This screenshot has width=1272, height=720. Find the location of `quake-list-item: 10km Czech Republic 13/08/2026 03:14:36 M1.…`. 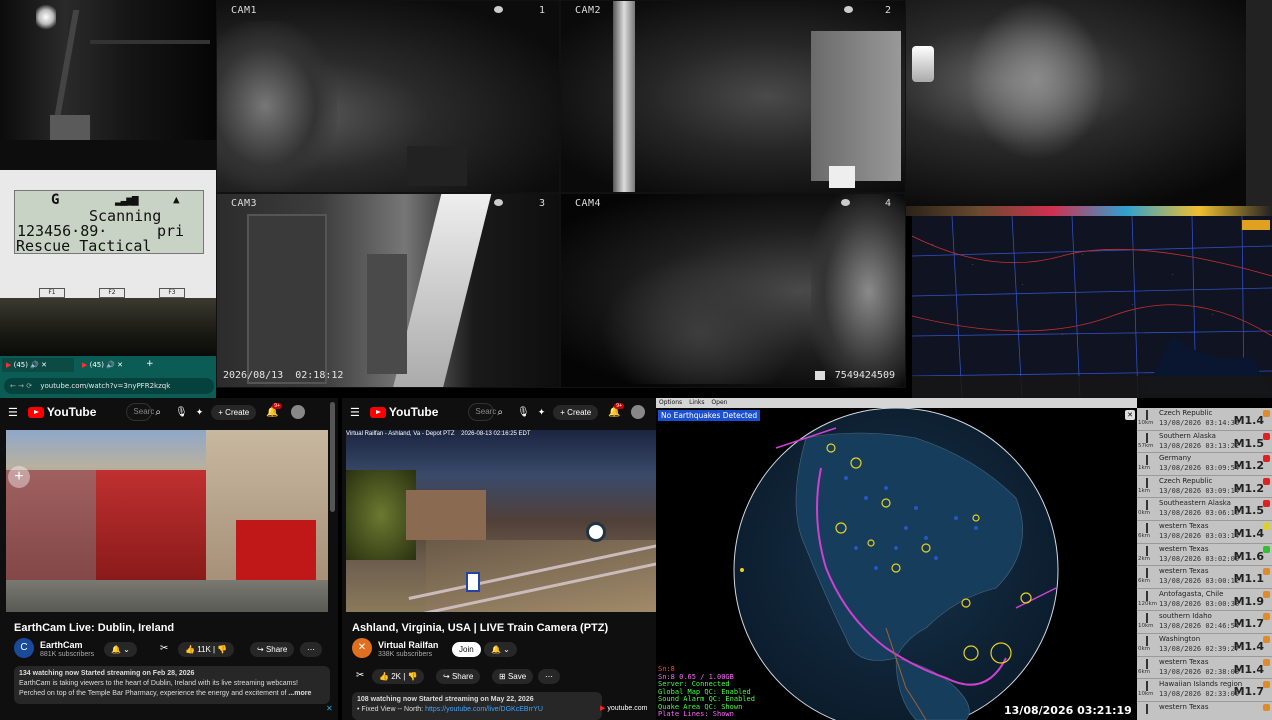

quake-list-item: 10km Czech Republic 13/08/2026 03:14:36 M1.… is located at coordinates (1204, 419).